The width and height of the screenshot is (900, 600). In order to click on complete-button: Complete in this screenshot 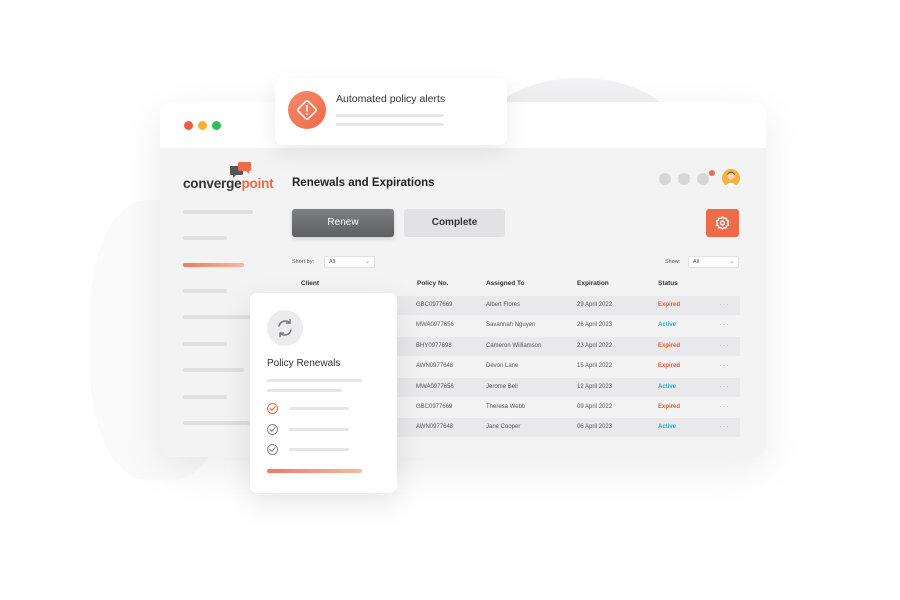, I will do `click(454, 223)`.